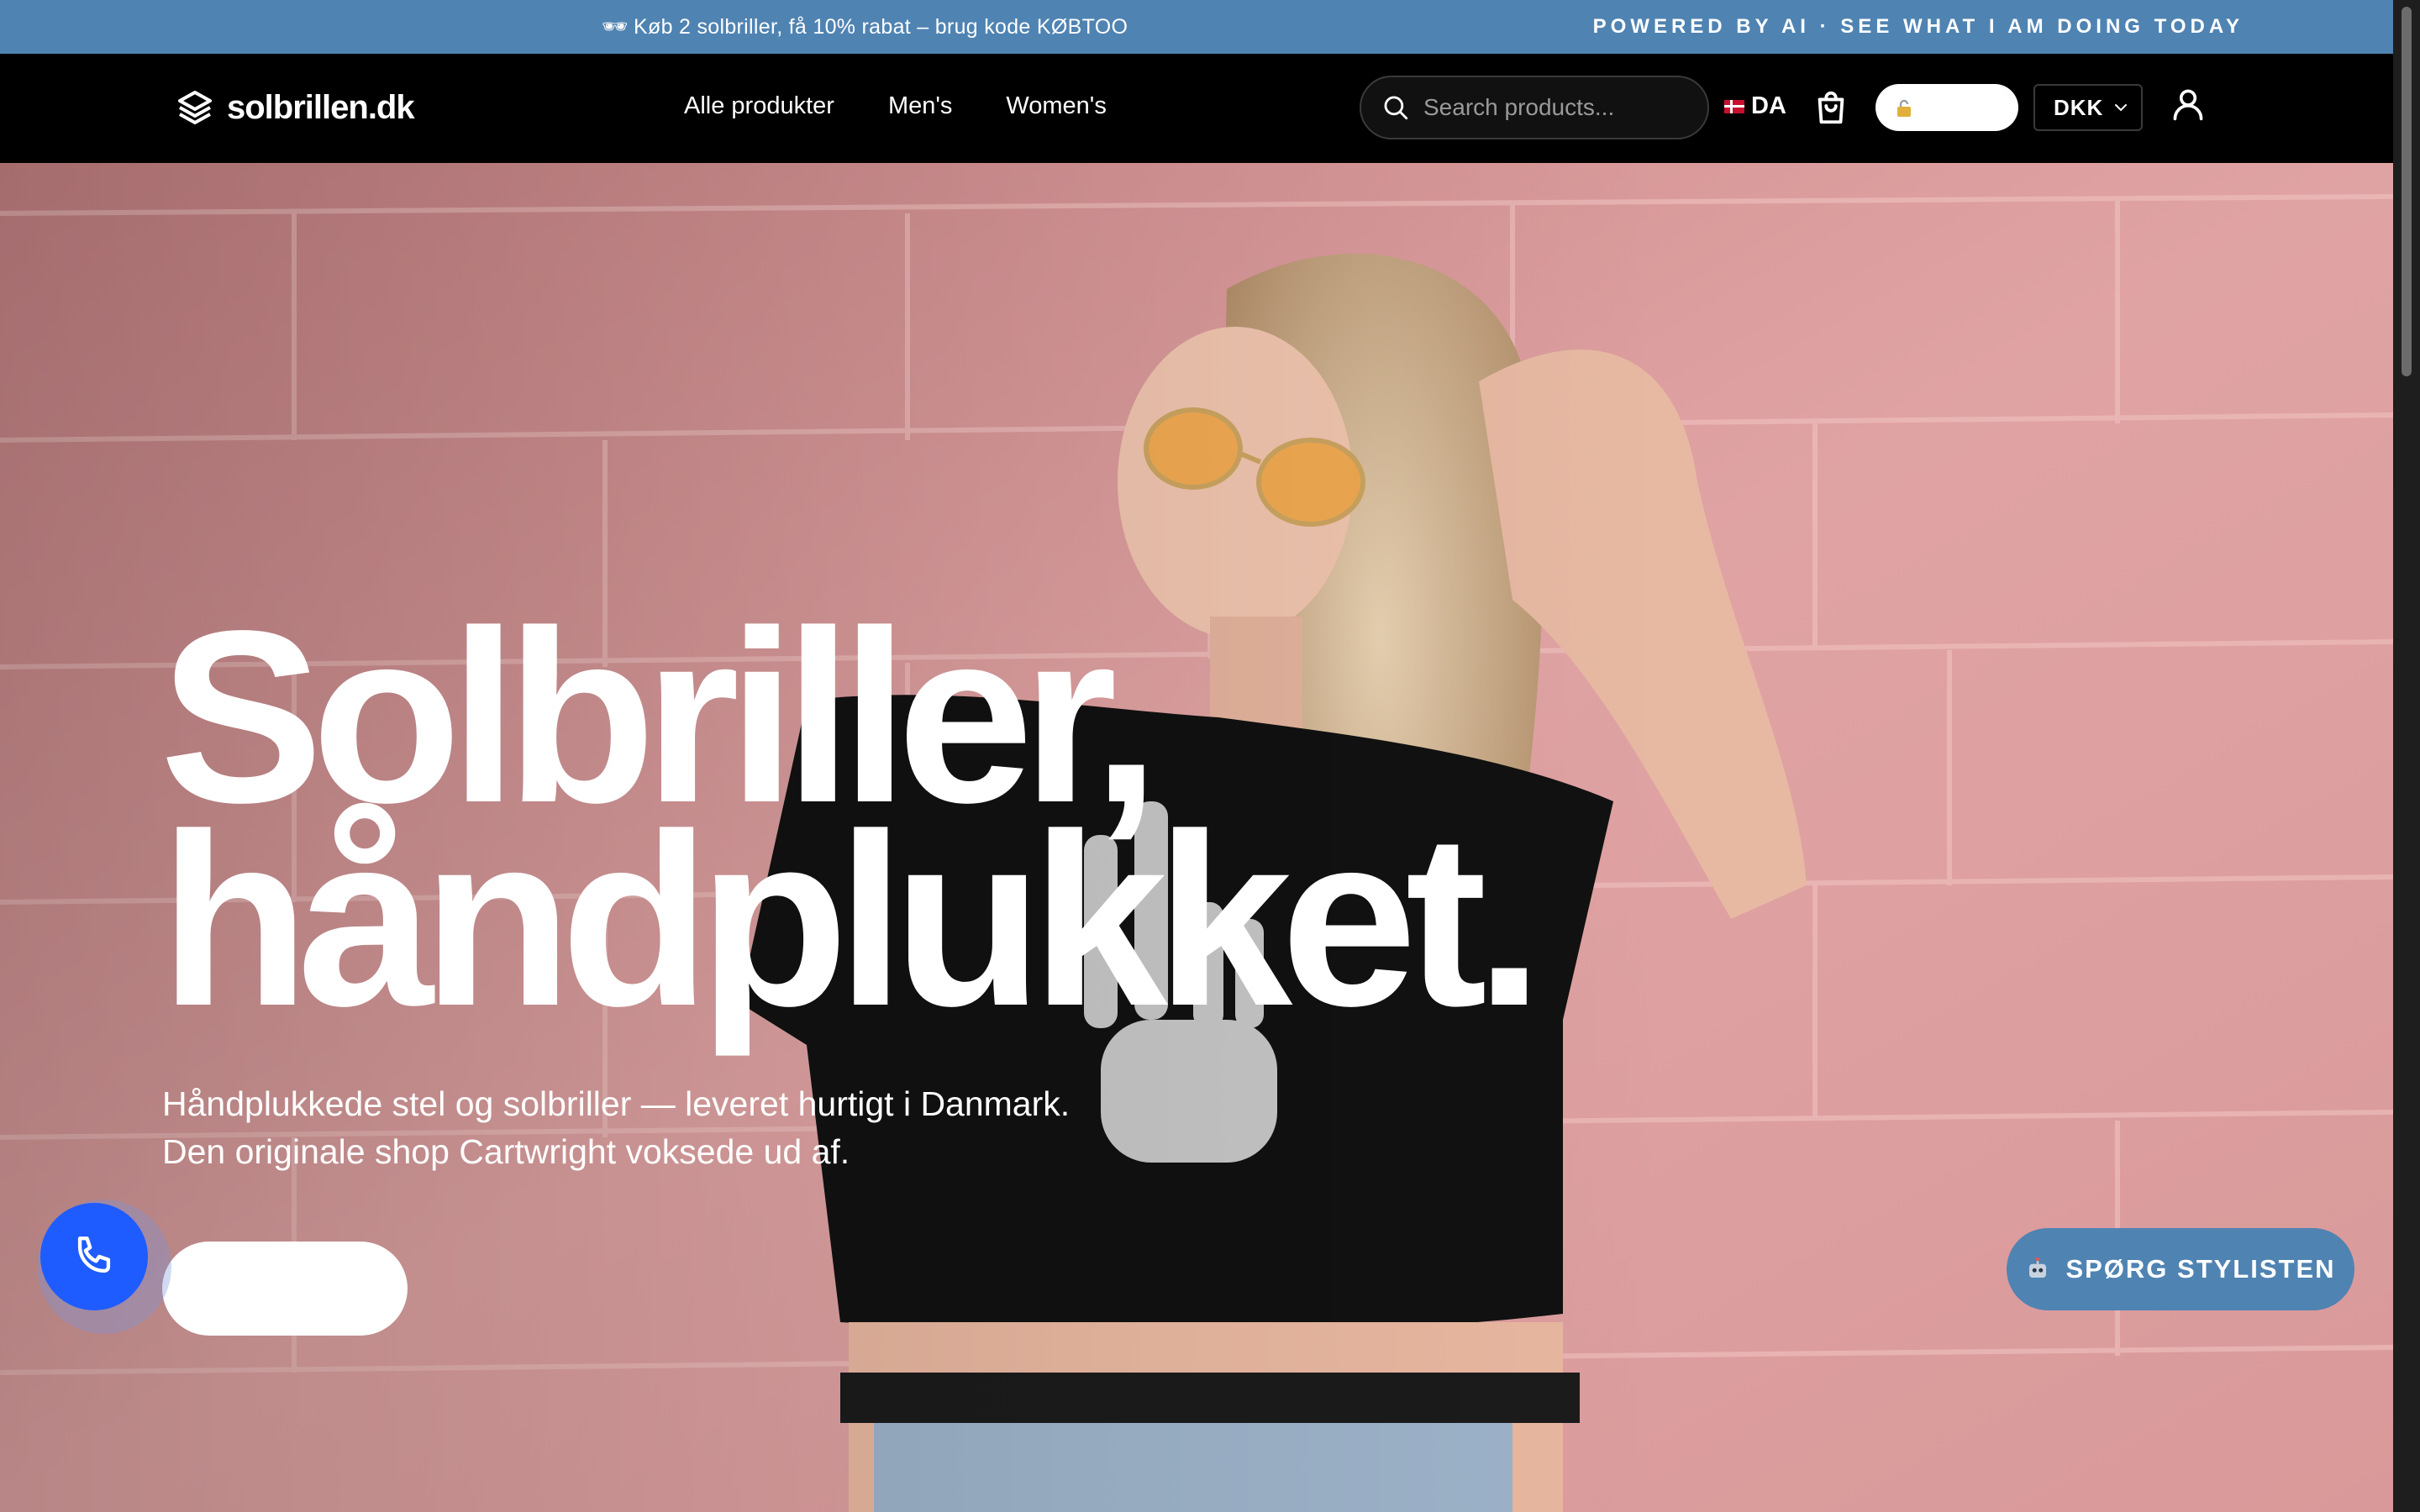  Describe the element at coordinates (1768, 105) in the screenshot. I see `language-label: DA` at that location.